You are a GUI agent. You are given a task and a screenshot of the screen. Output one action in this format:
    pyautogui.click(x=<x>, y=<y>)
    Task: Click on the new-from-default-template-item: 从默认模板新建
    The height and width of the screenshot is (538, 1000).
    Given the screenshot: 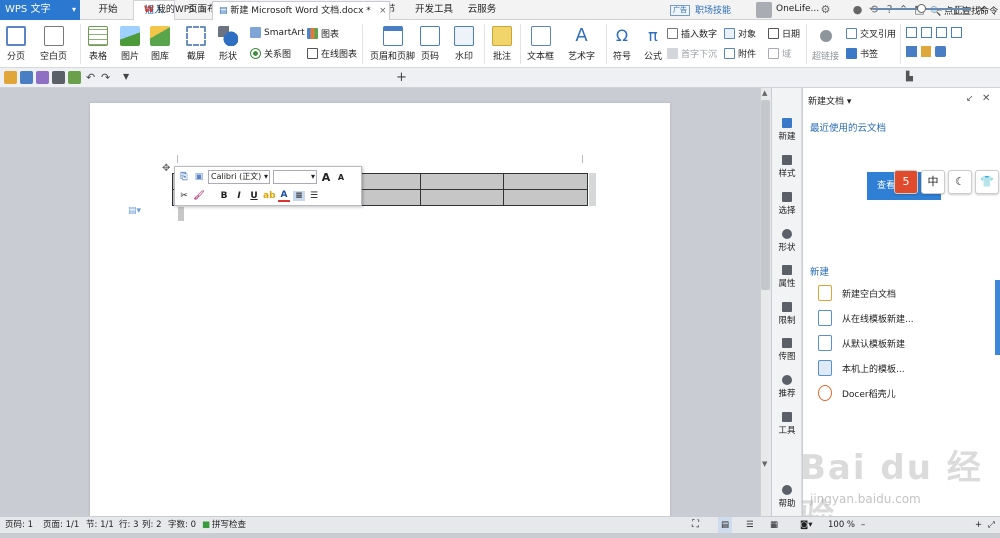 What is the action you would take?
    pyautogui.click(x=861, y=343)
    